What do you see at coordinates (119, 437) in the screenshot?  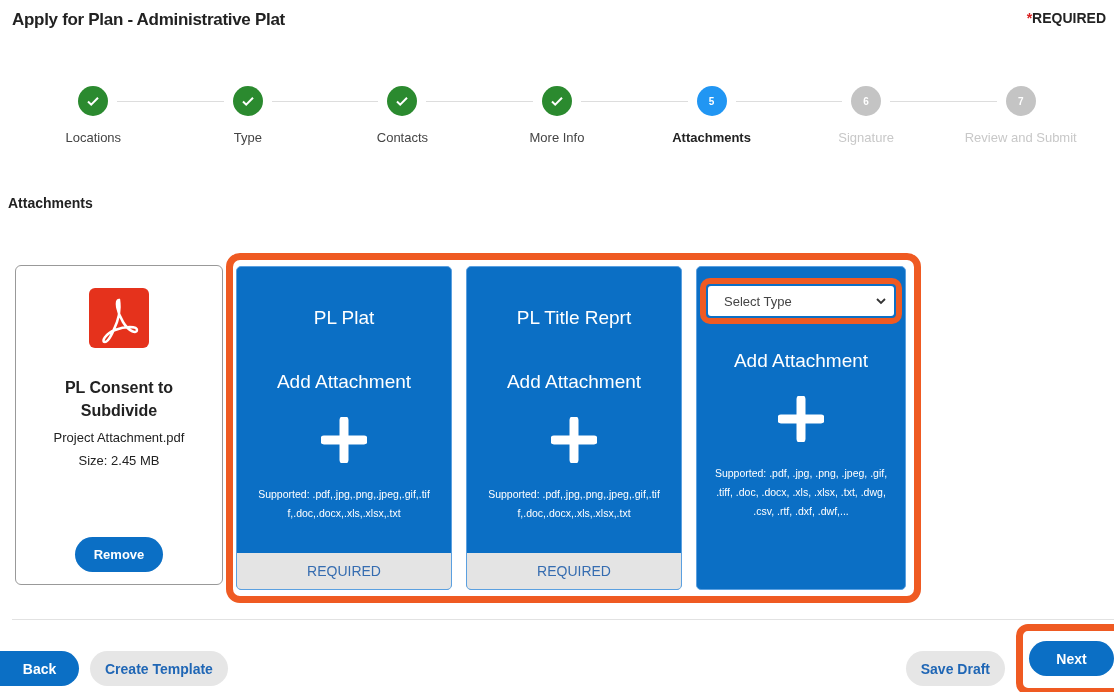 I see `file-name: Project Attachment.pdf` at bounding box center [119, 437].